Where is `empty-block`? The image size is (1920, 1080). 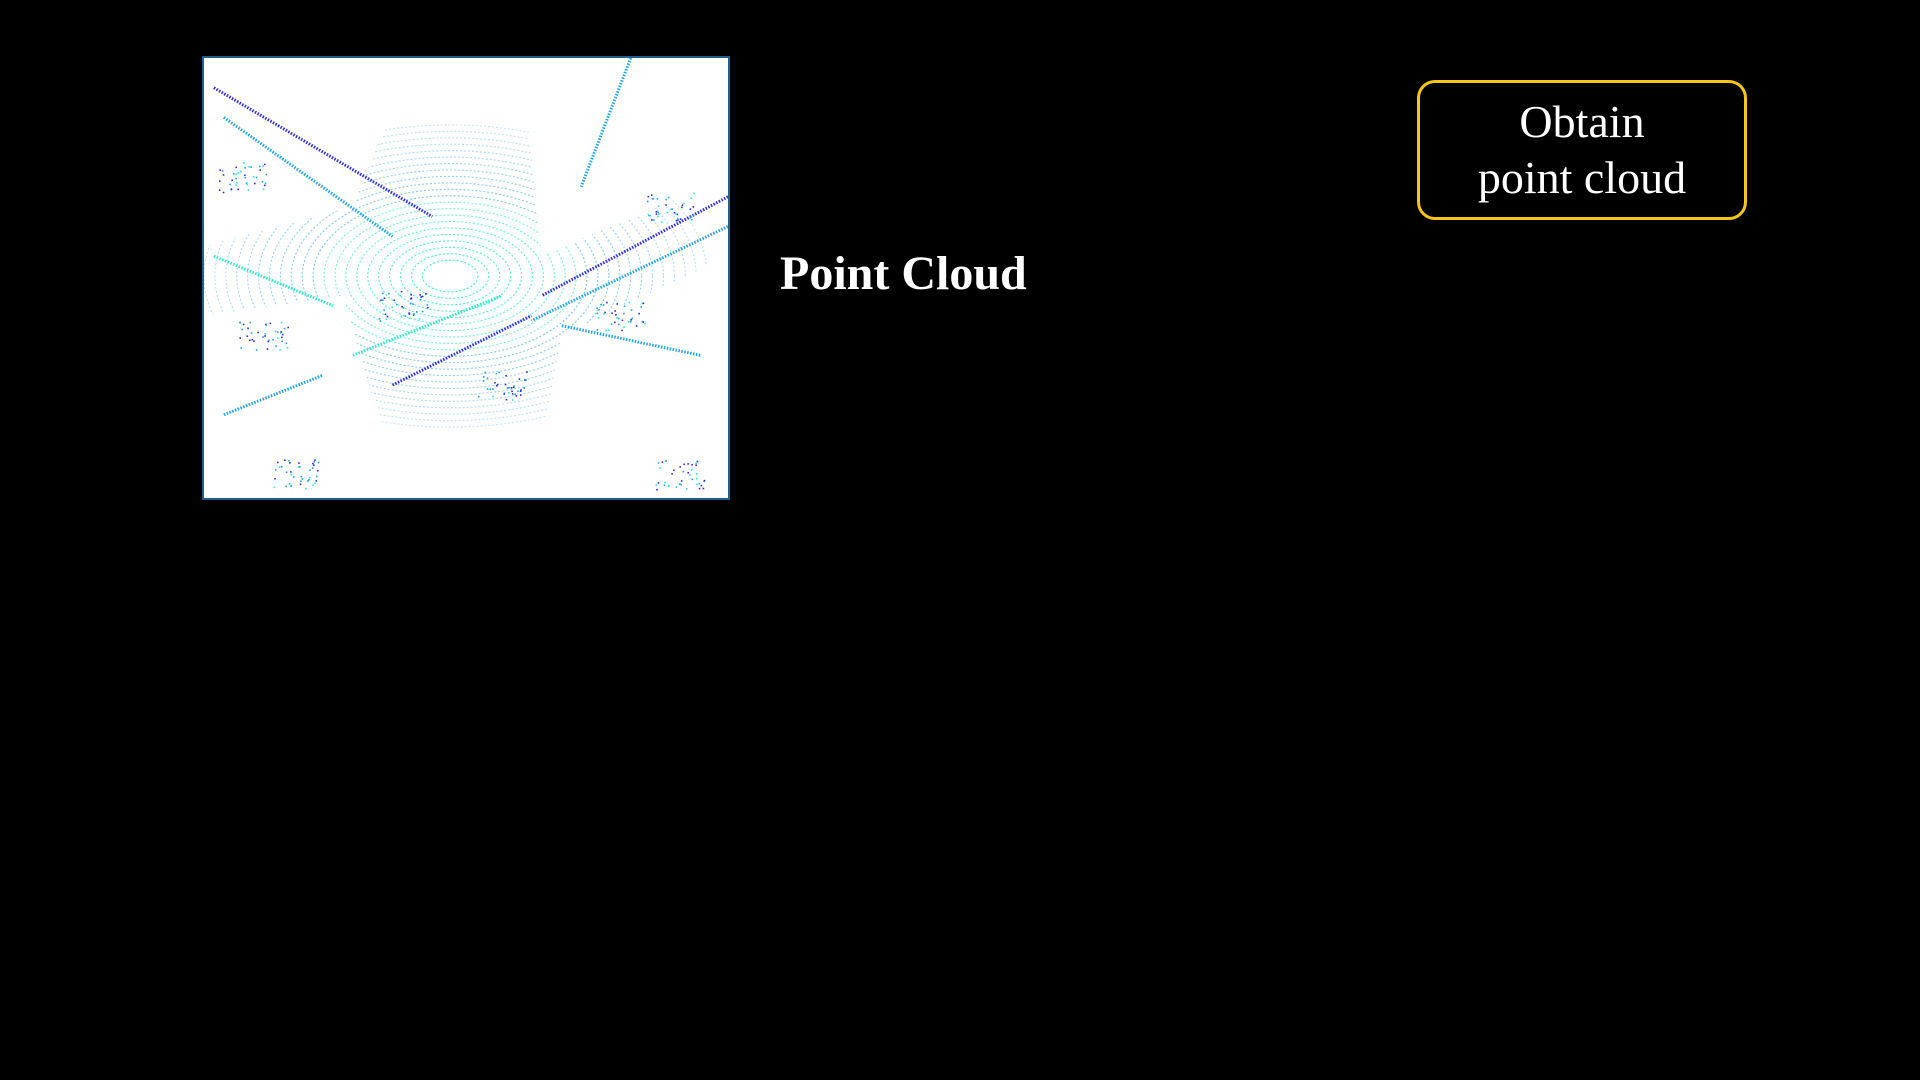 empty-block is located at coordinates (624, 157).